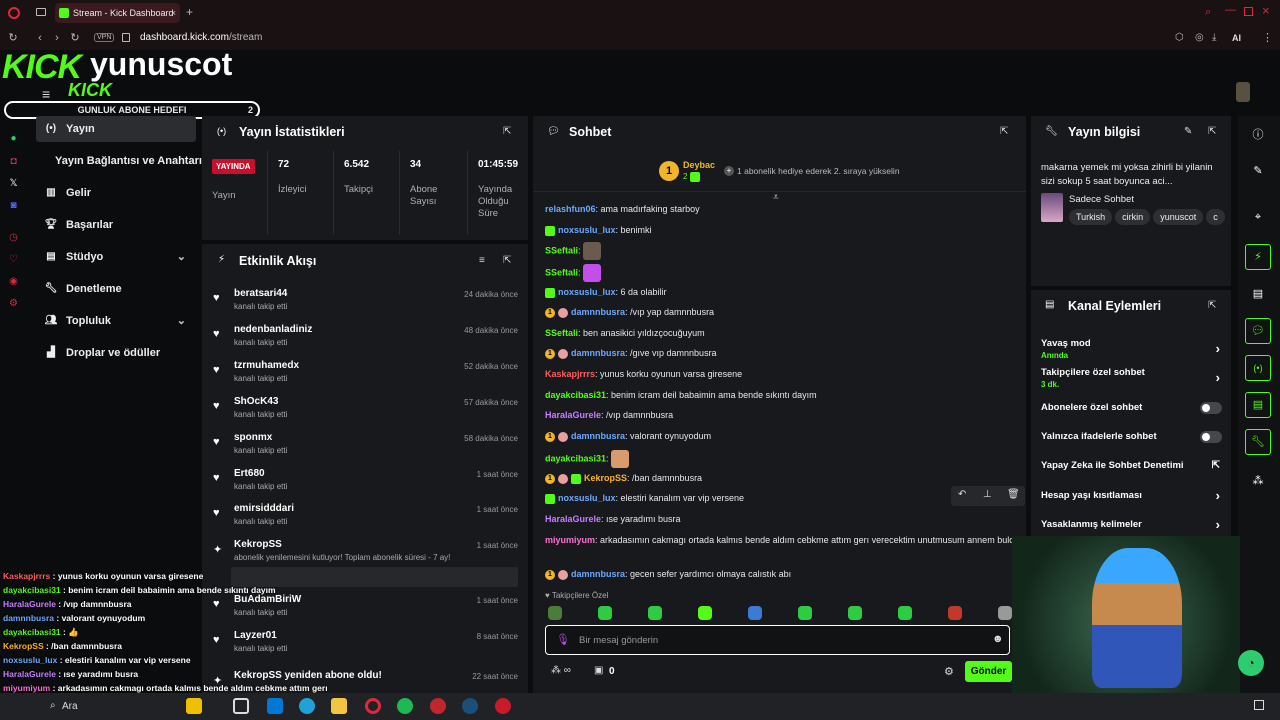 The width and height of the screenshot is (1280, 720). What do you see at coordinates (1259, 705) in the screenshot?
I see `notification-icon` at bounding box center [1259, 705].